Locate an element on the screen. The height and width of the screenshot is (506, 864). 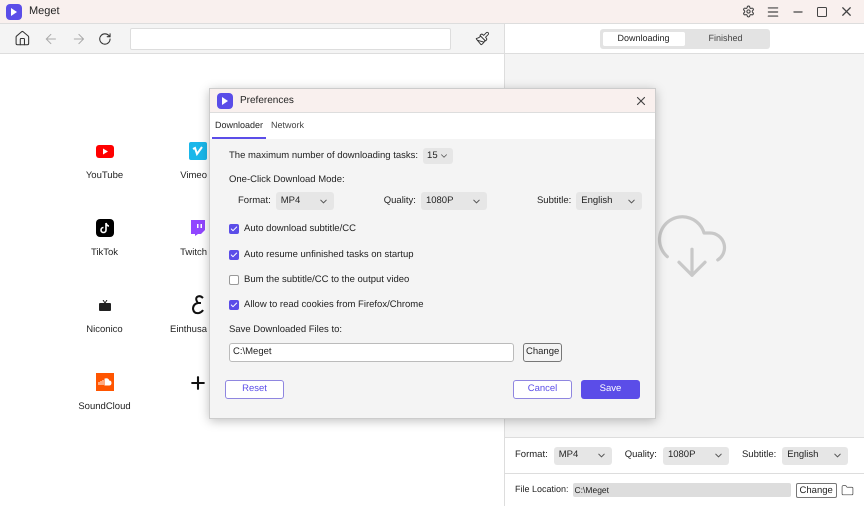
address-field is located at coordinates (291, 39).